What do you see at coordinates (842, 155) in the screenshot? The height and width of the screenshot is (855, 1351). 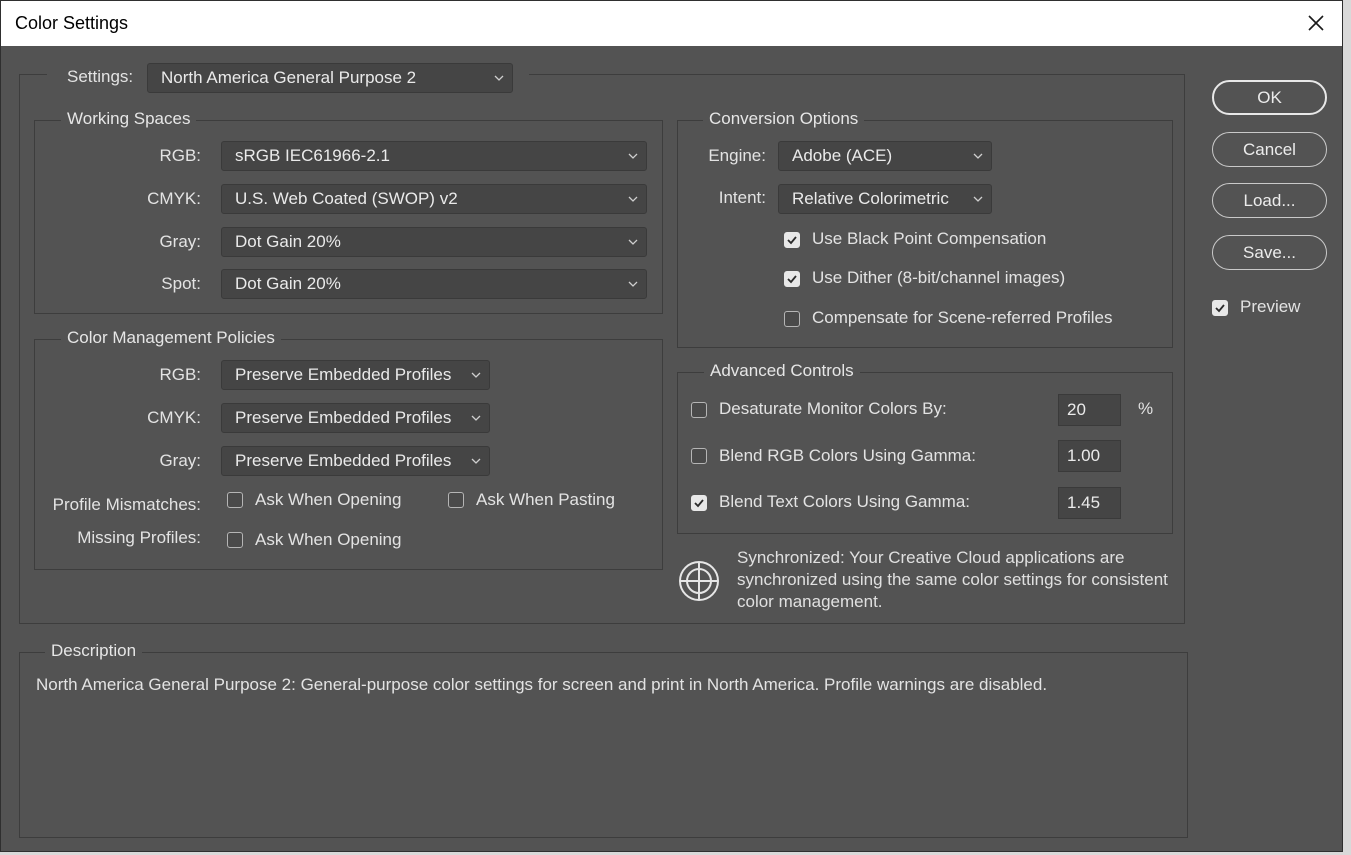 I see `engine-value: Adobe (ACE)` at bounding box center [842, 155].